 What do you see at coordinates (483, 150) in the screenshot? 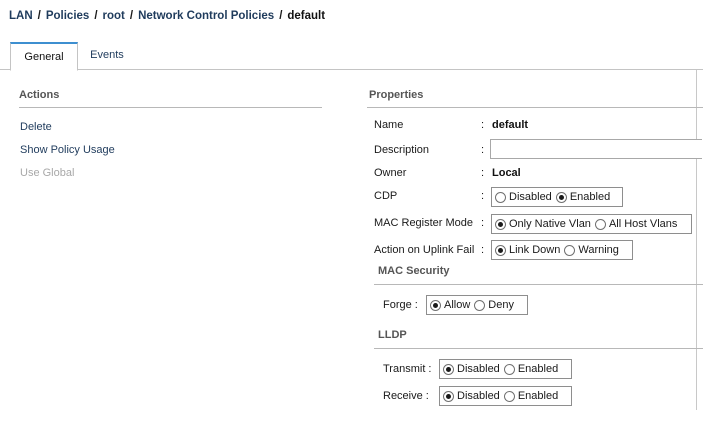
I see `description-colon: :` at bounding box center [483, 150].